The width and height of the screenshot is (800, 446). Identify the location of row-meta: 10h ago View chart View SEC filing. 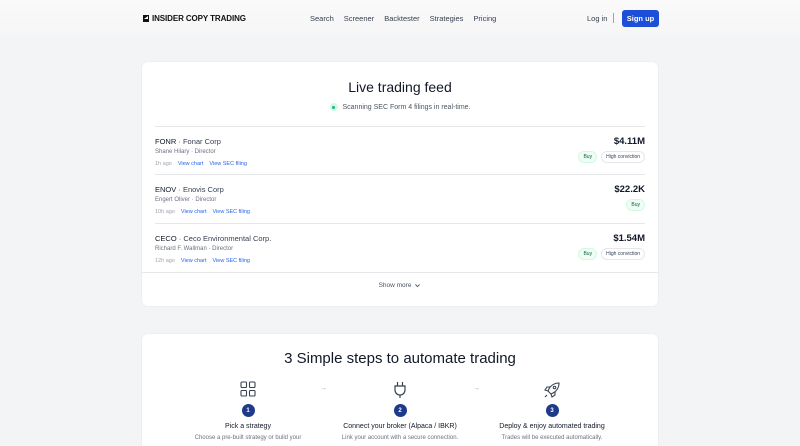
(202, 212).